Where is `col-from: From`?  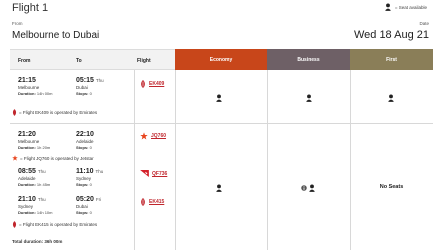
col-from: From is located at coordinates (24, 61).